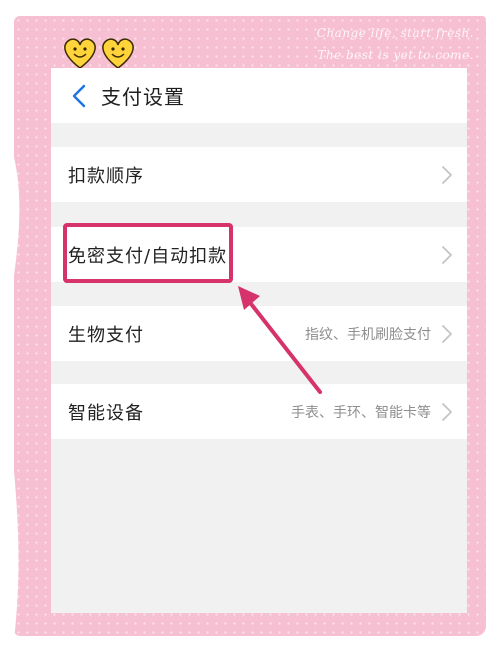 The image size is (500, 651). I want to click on chevron-left-icon, so click(79, 95).